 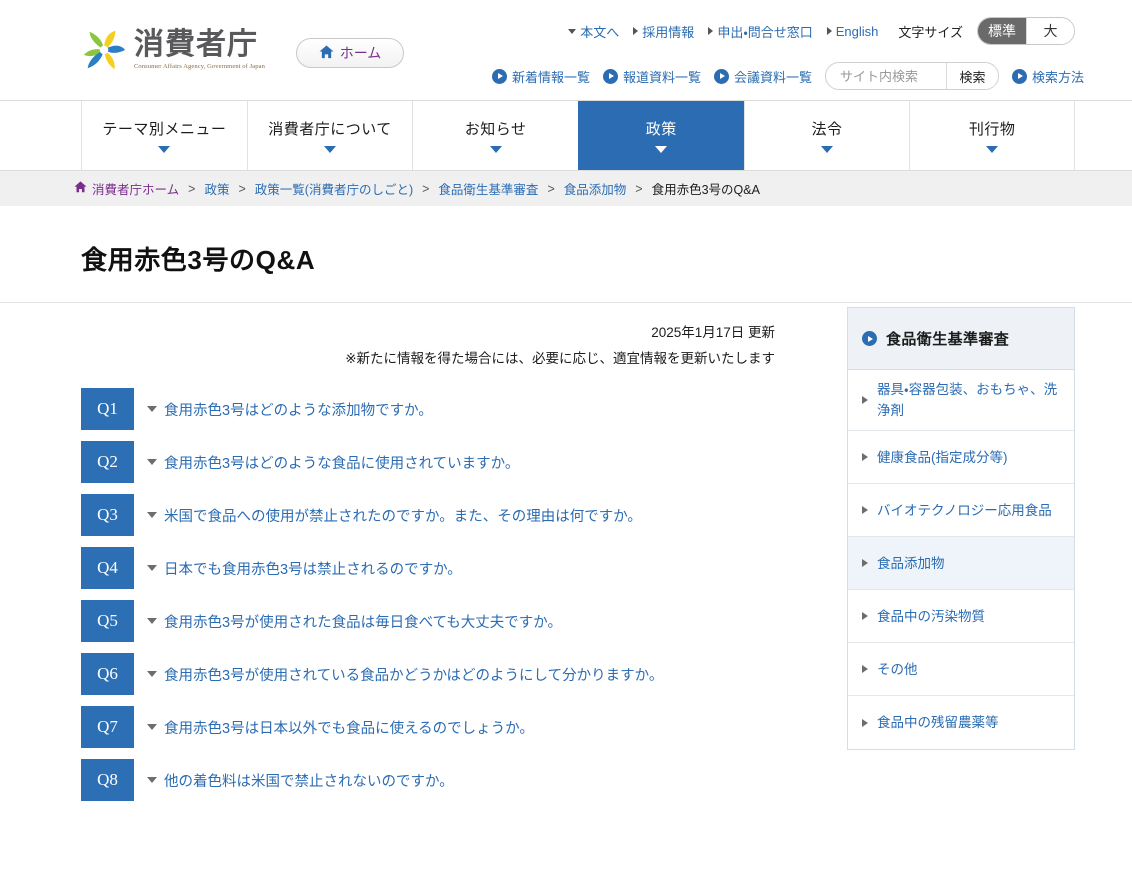 I want to click on update-note-text: ※新たに情報を得た場合には、必要に応じ、適宜情報を更新いたします, so click(x=560, y=358).